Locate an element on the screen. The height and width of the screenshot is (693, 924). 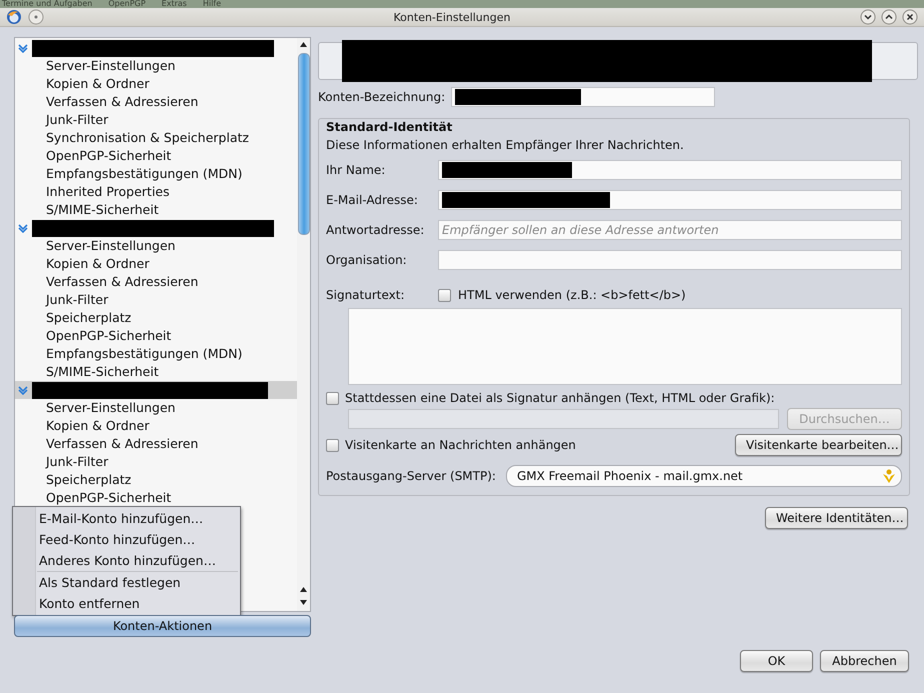
menu-item: Als Standard festlegen is located at coordinates (110, 583).